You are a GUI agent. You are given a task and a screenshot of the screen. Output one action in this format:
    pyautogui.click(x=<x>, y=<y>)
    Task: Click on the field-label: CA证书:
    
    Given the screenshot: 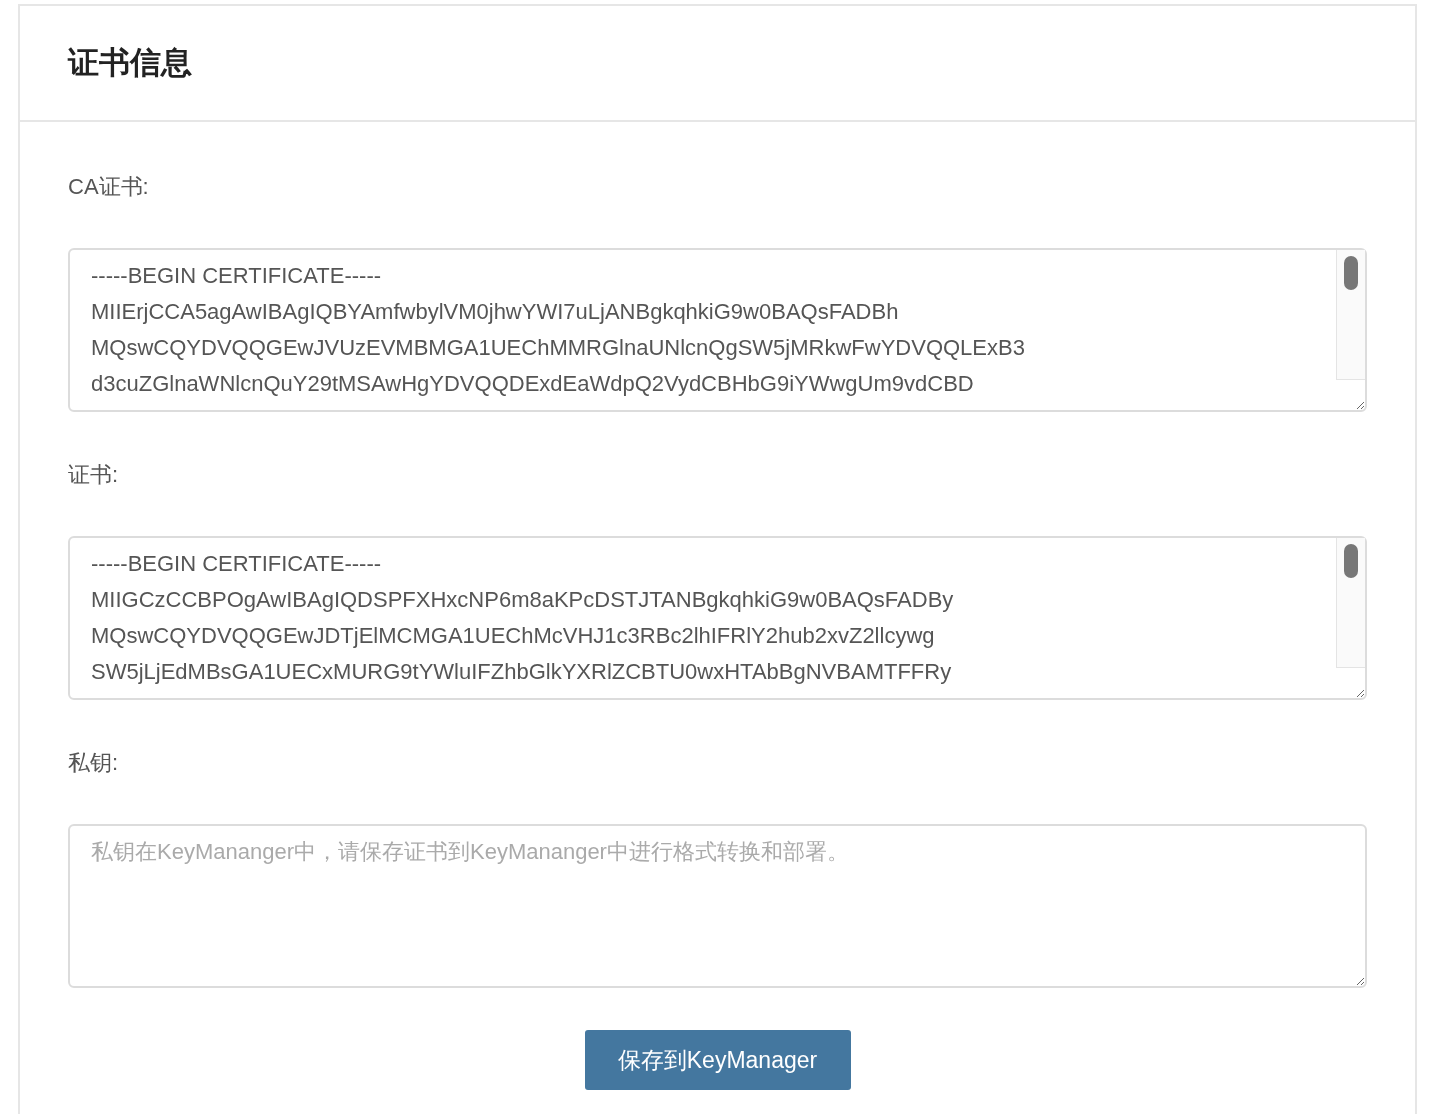 What is the action you would take?
    pyautogui.click(x=109, y=187)
    